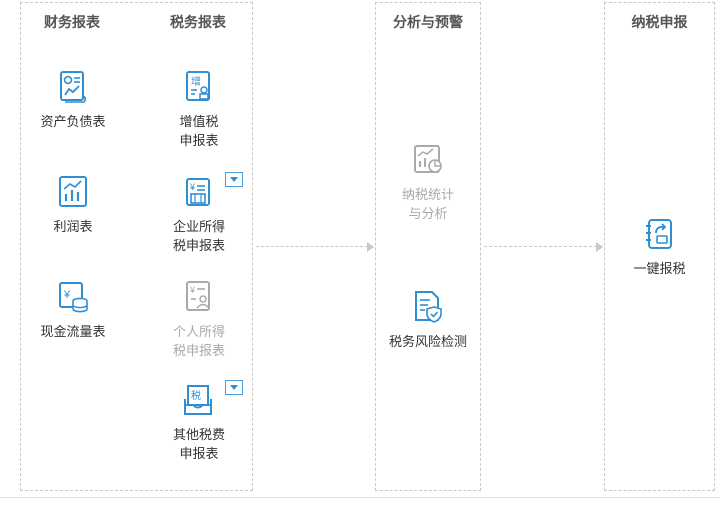  Describe the element at coordinates (543, 247) in the screenshot. I see `flow-arrow-analysis-to-filing` at that location.